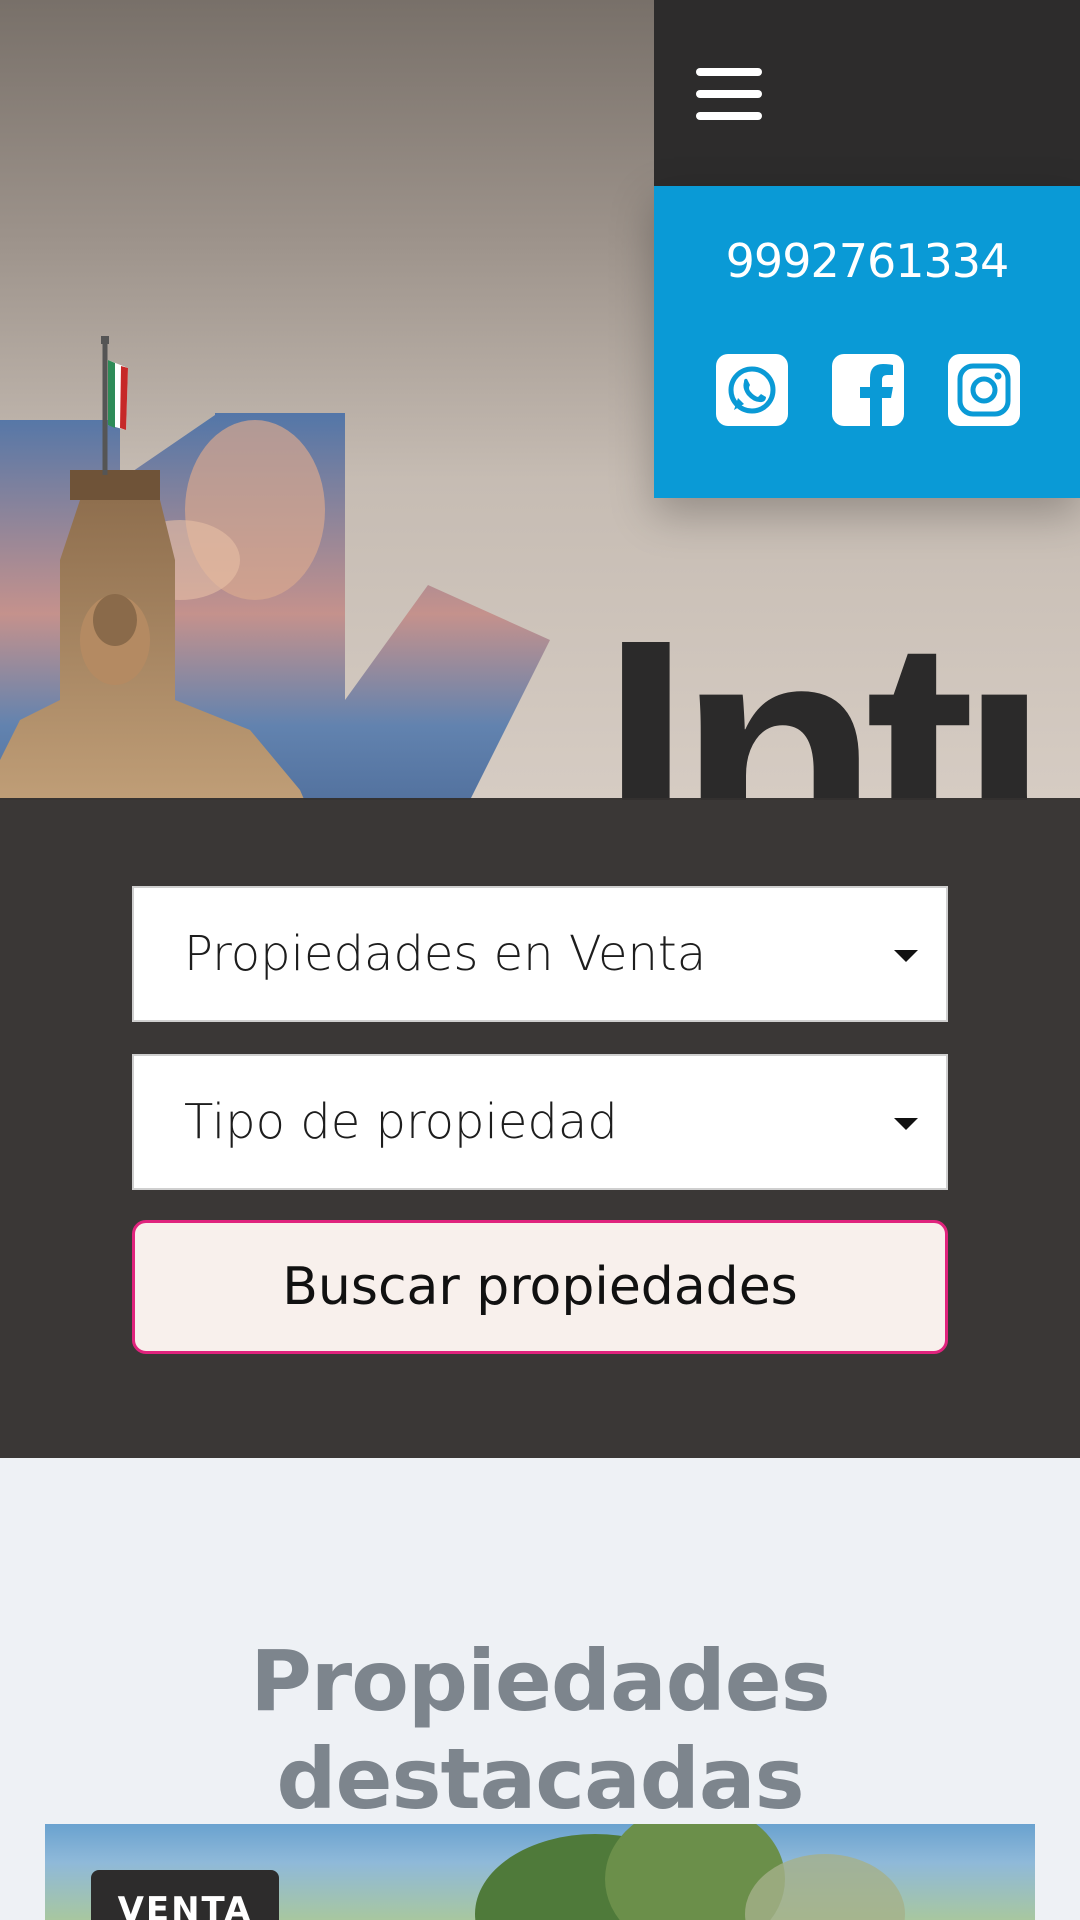  What do you see at coordinates (752, 390) in the screenshot?
I see `whatsapp-icon` at bounding box center [752, 390].